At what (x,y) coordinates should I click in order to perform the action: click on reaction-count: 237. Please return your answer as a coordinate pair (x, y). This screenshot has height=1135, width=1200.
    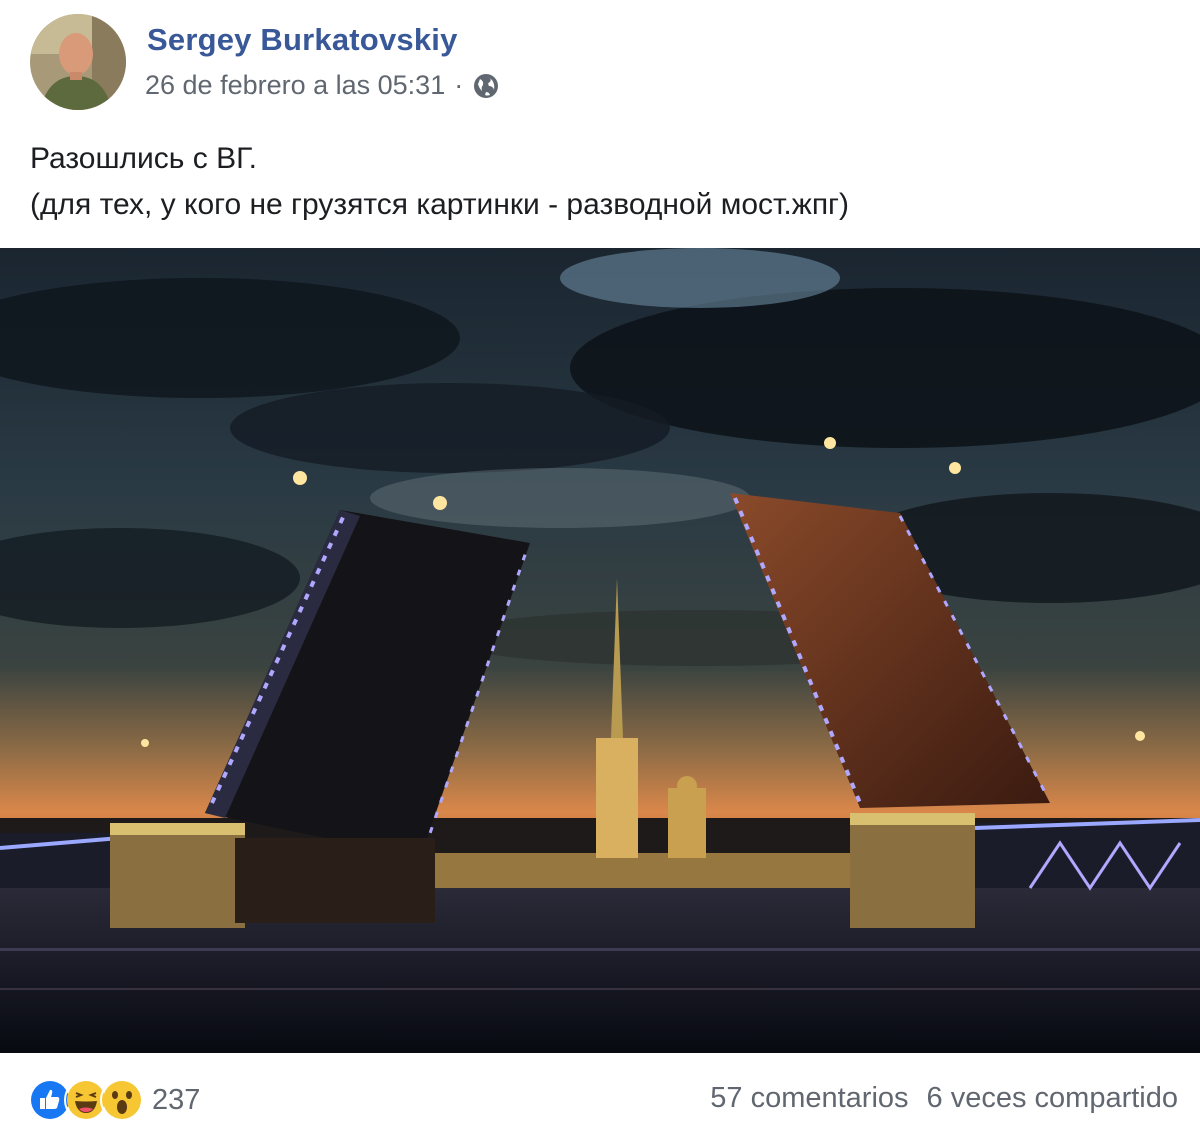
    Looking at the image, I should click on (176, 1099).